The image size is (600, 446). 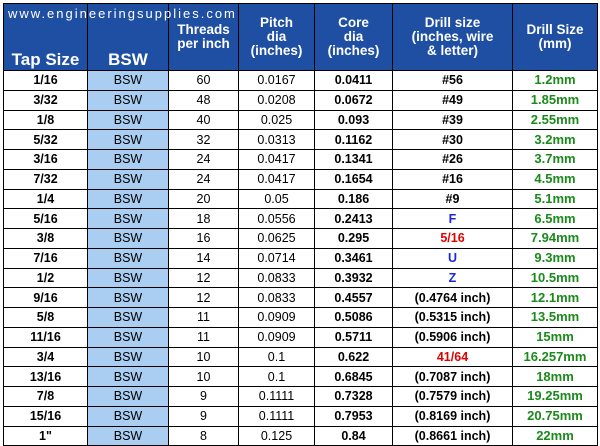 What do you see at coordinates (452, 317) in the screenshot?
I see `cell-drill-size: (0.5315 inch)` at bounding box center [452, 317].